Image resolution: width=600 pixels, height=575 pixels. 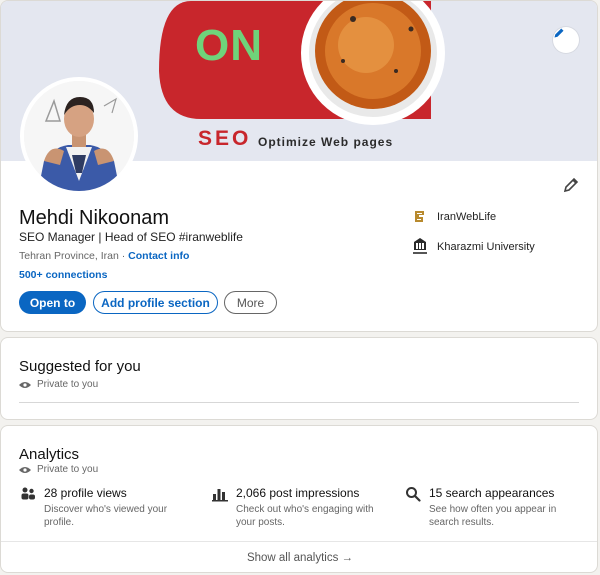 What do you see at coordinates (250, 302) in the screenshot?
I see `more-button: More` at bounding box center [250, 302].